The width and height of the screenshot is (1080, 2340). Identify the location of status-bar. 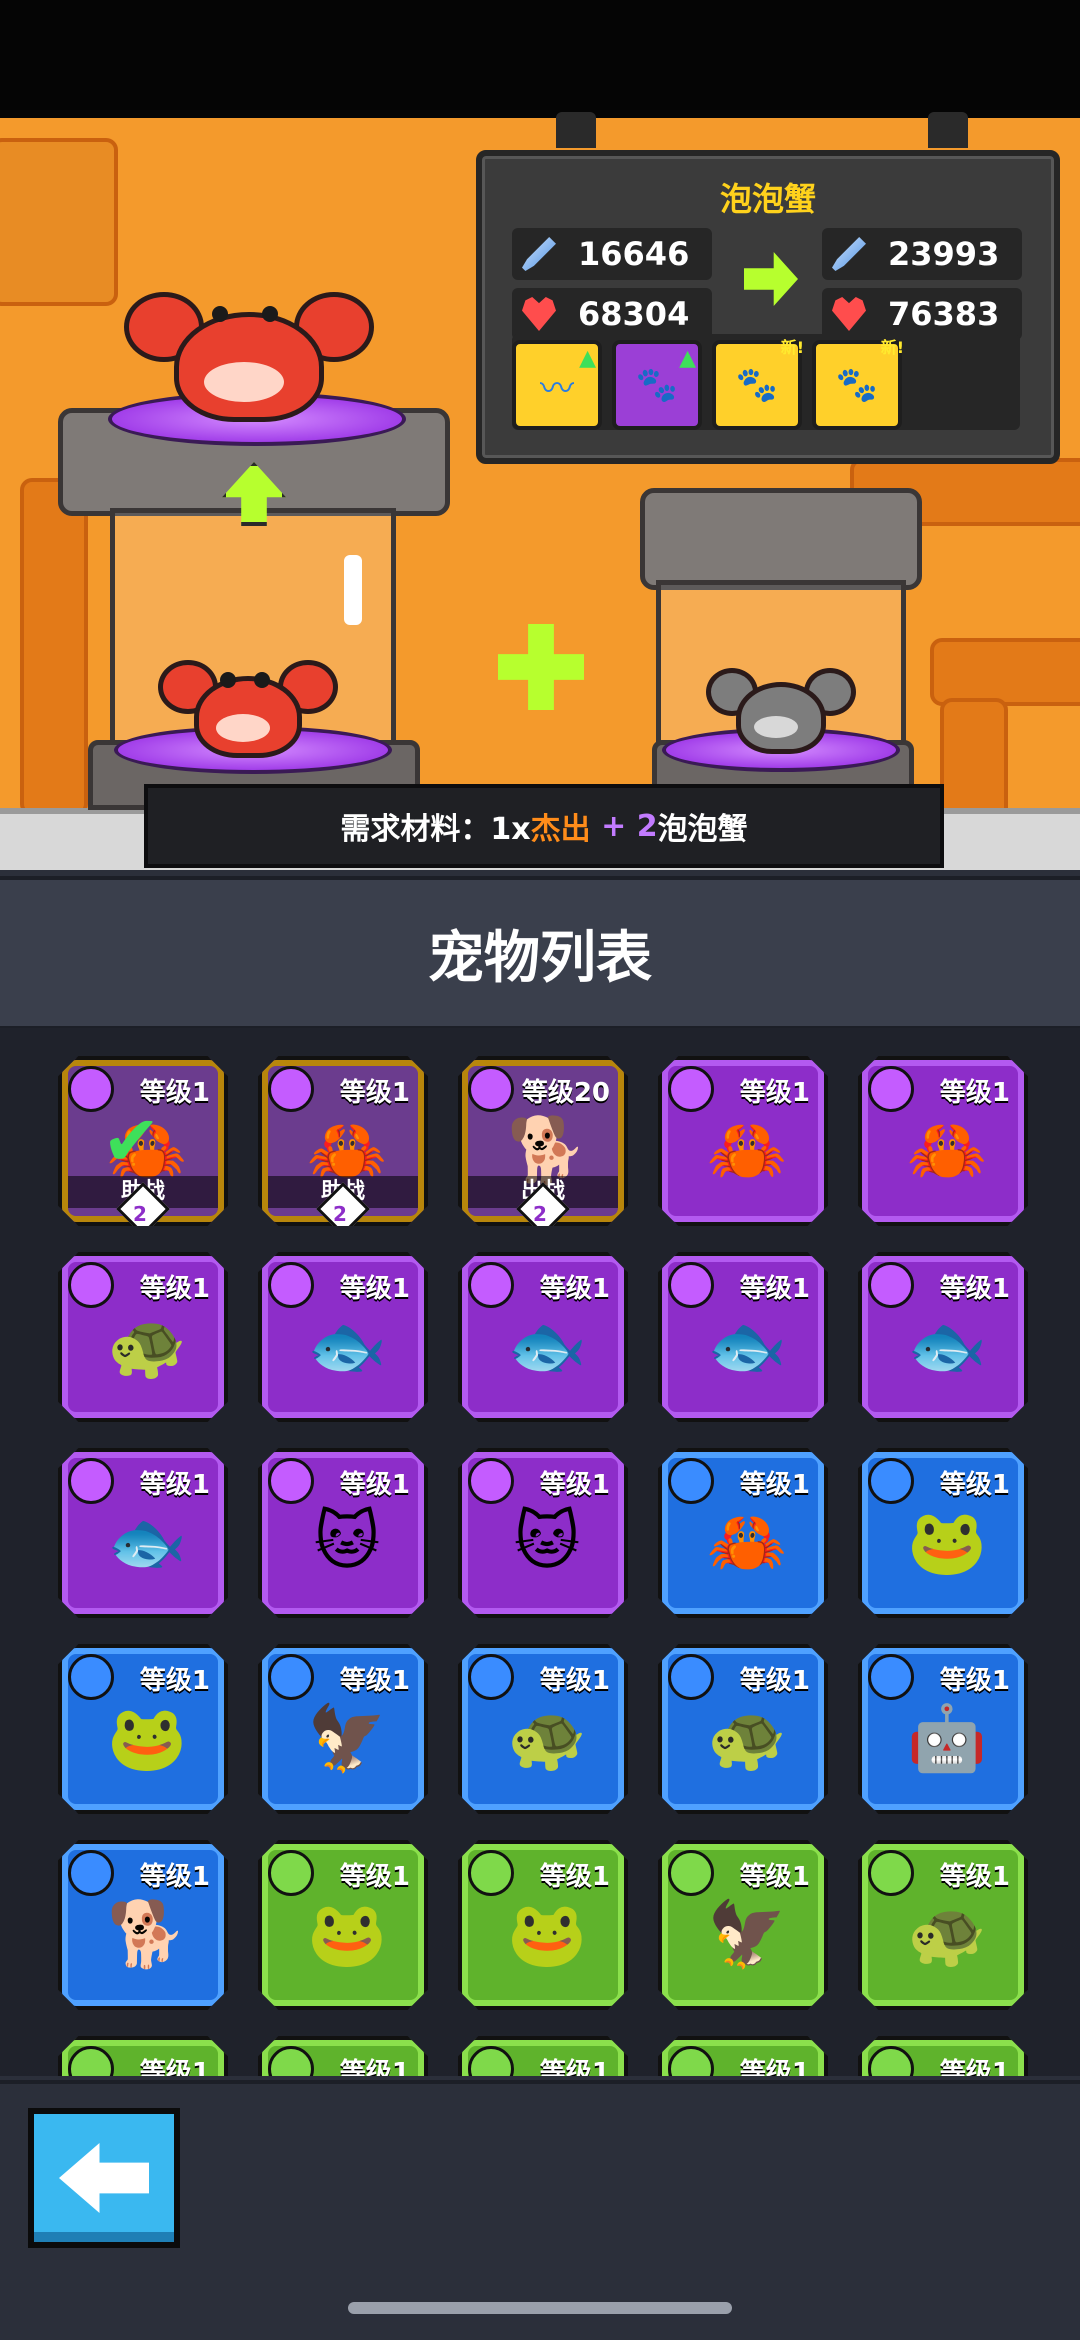
(540, 59).